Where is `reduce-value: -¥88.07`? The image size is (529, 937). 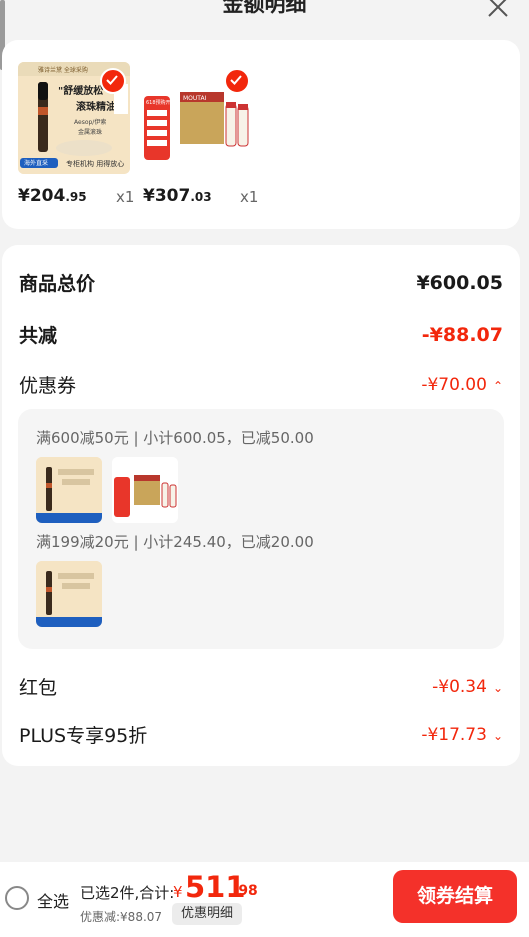
reduce-value: -¥88.07 is located at coordinates (462, 334).